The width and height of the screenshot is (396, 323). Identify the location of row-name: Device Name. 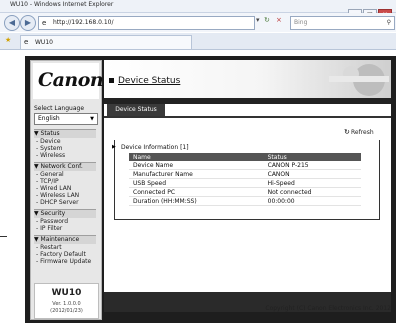
(196, 165).